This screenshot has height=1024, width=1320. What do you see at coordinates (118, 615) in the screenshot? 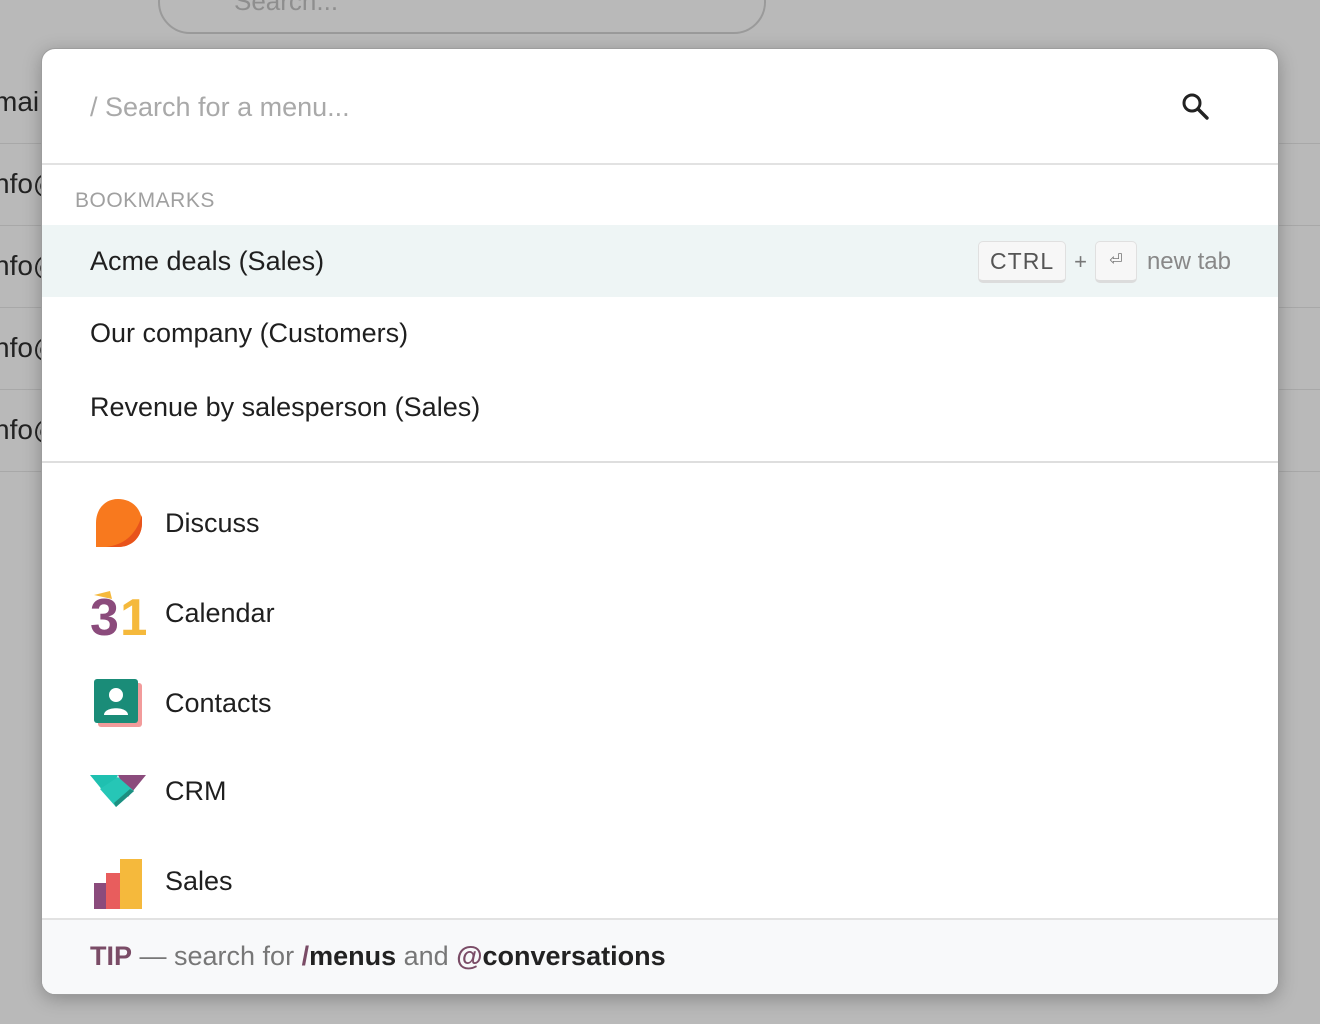
I see `calendar-icon: 3 1` at bounding box center [118, 615].